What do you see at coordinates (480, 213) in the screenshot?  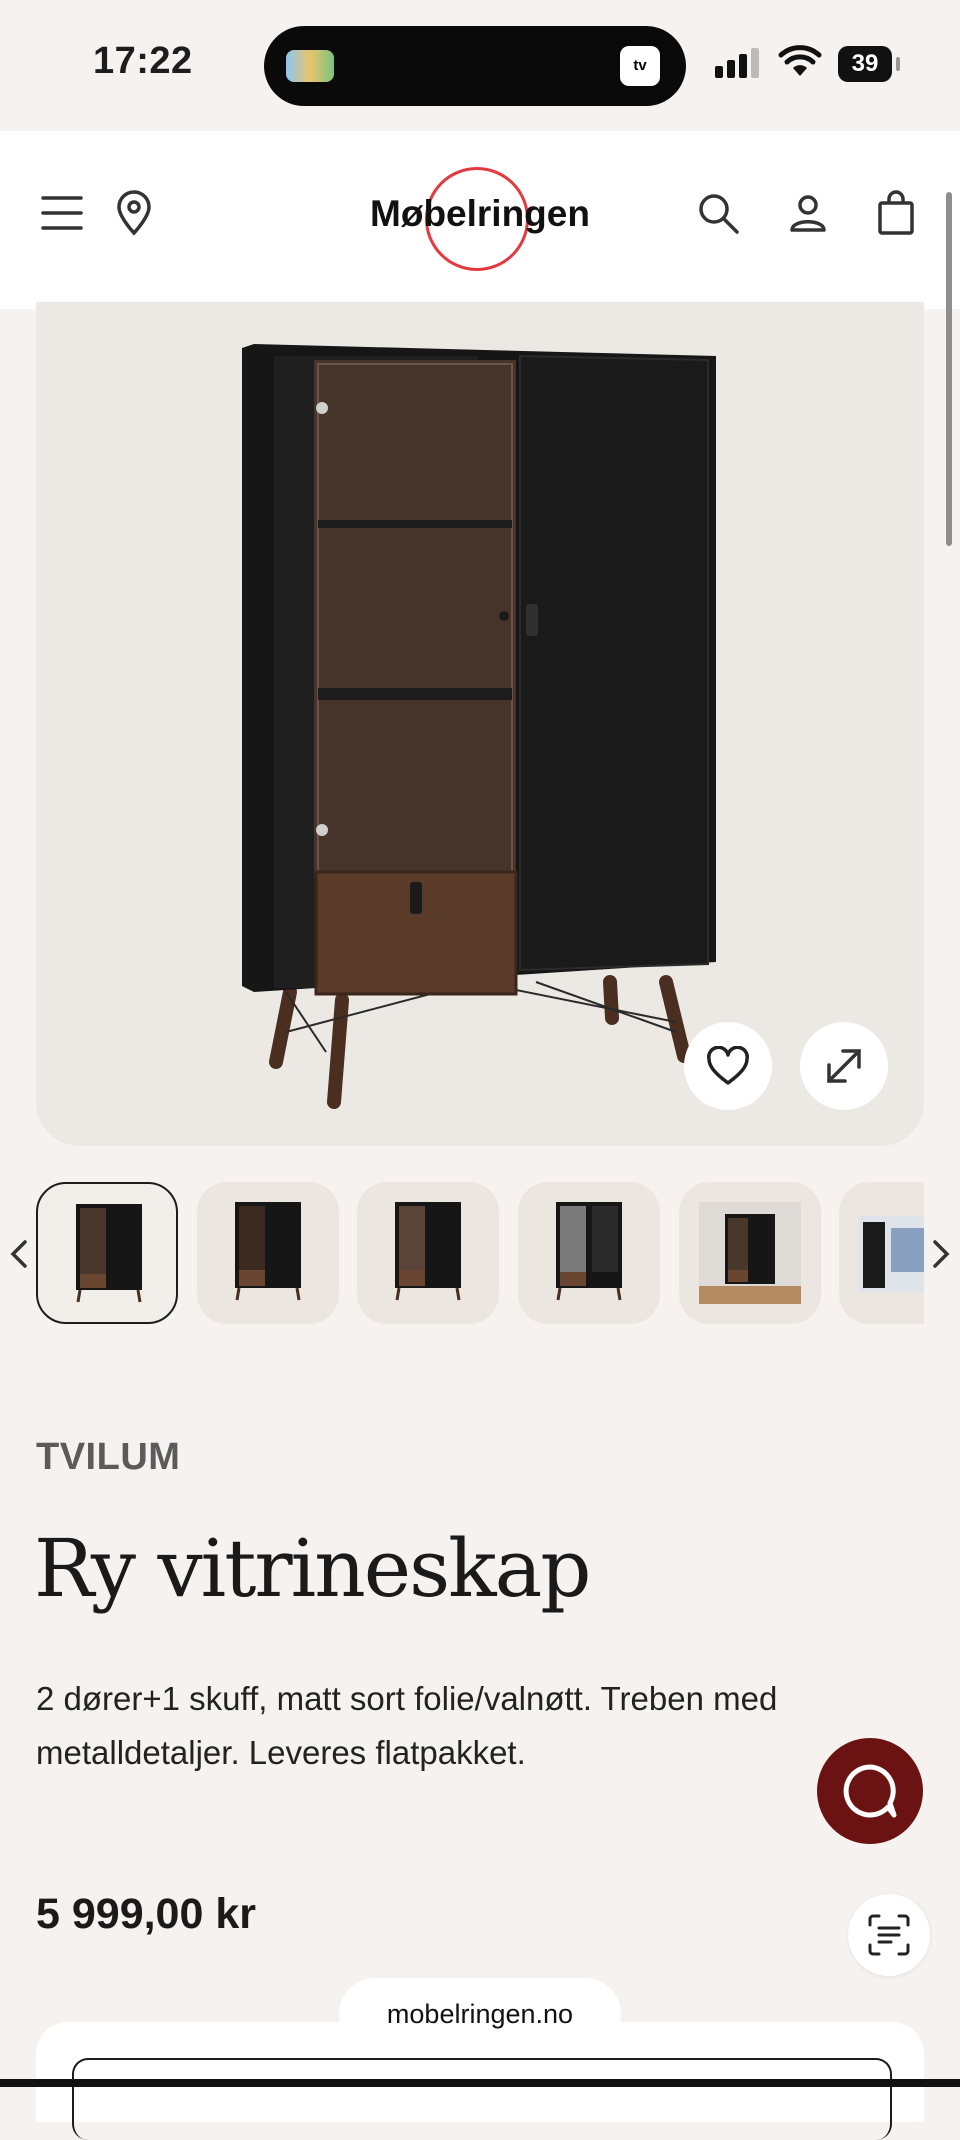 I see `logo-text: Møbelringen` at bounding box center [480, 213].